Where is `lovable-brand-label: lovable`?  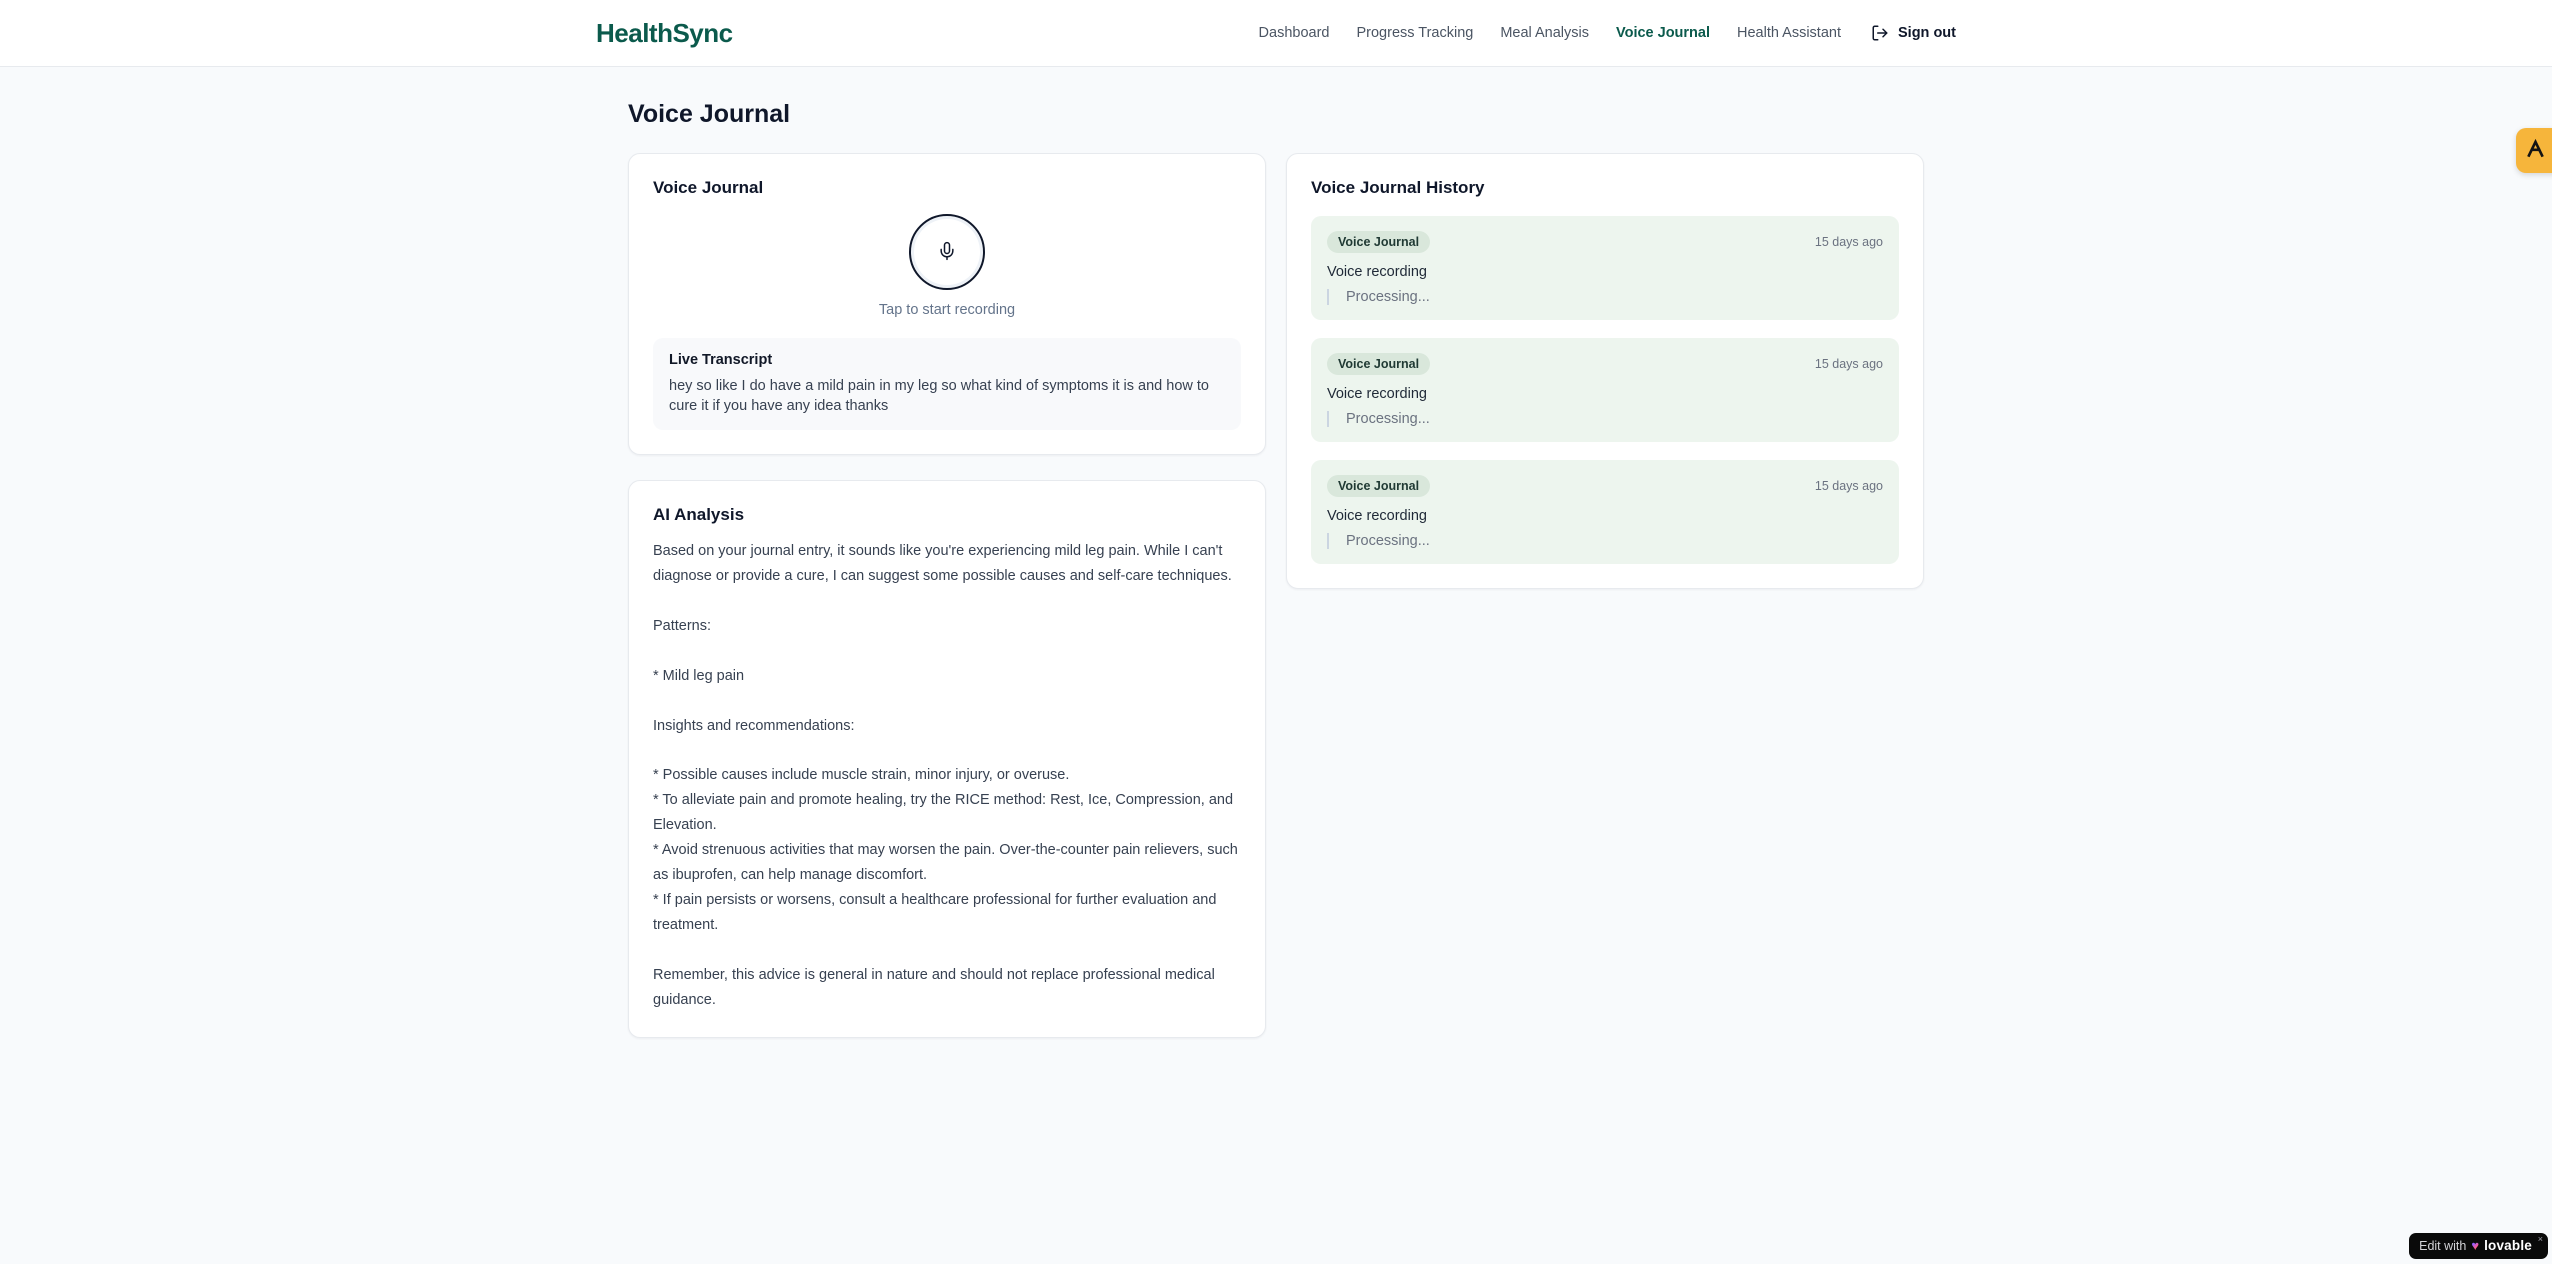 lovable-brand-label: lovable is located at coordinates (2508, 1245).